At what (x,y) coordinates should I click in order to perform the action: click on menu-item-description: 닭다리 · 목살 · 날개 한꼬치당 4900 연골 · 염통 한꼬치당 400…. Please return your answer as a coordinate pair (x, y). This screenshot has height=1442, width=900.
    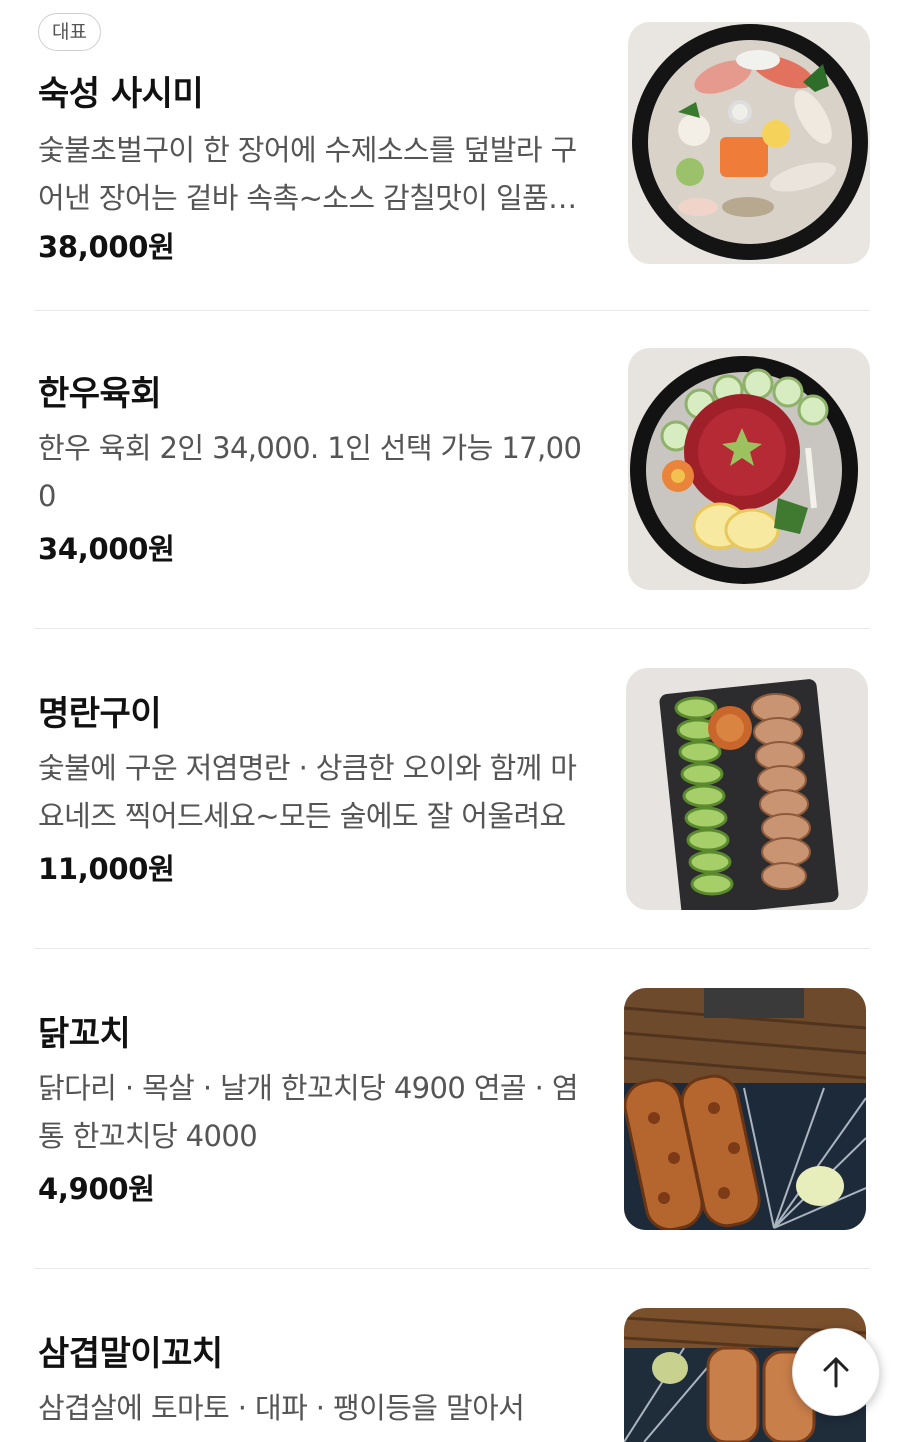
    Looking at the image, I should click on (308, 1112).